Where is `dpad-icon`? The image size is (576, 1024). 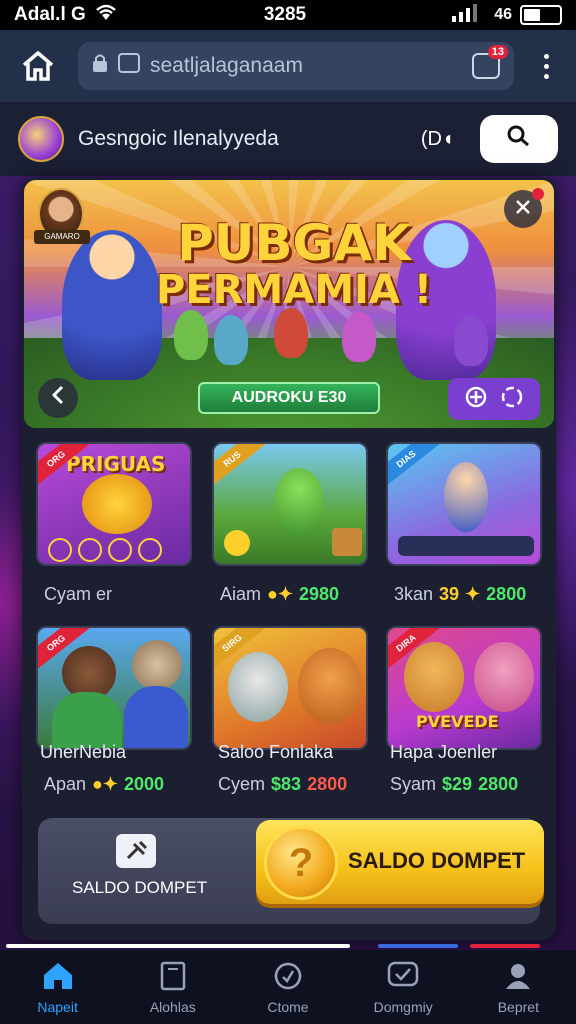
dpad-icon is located at coordinates (476, 399).